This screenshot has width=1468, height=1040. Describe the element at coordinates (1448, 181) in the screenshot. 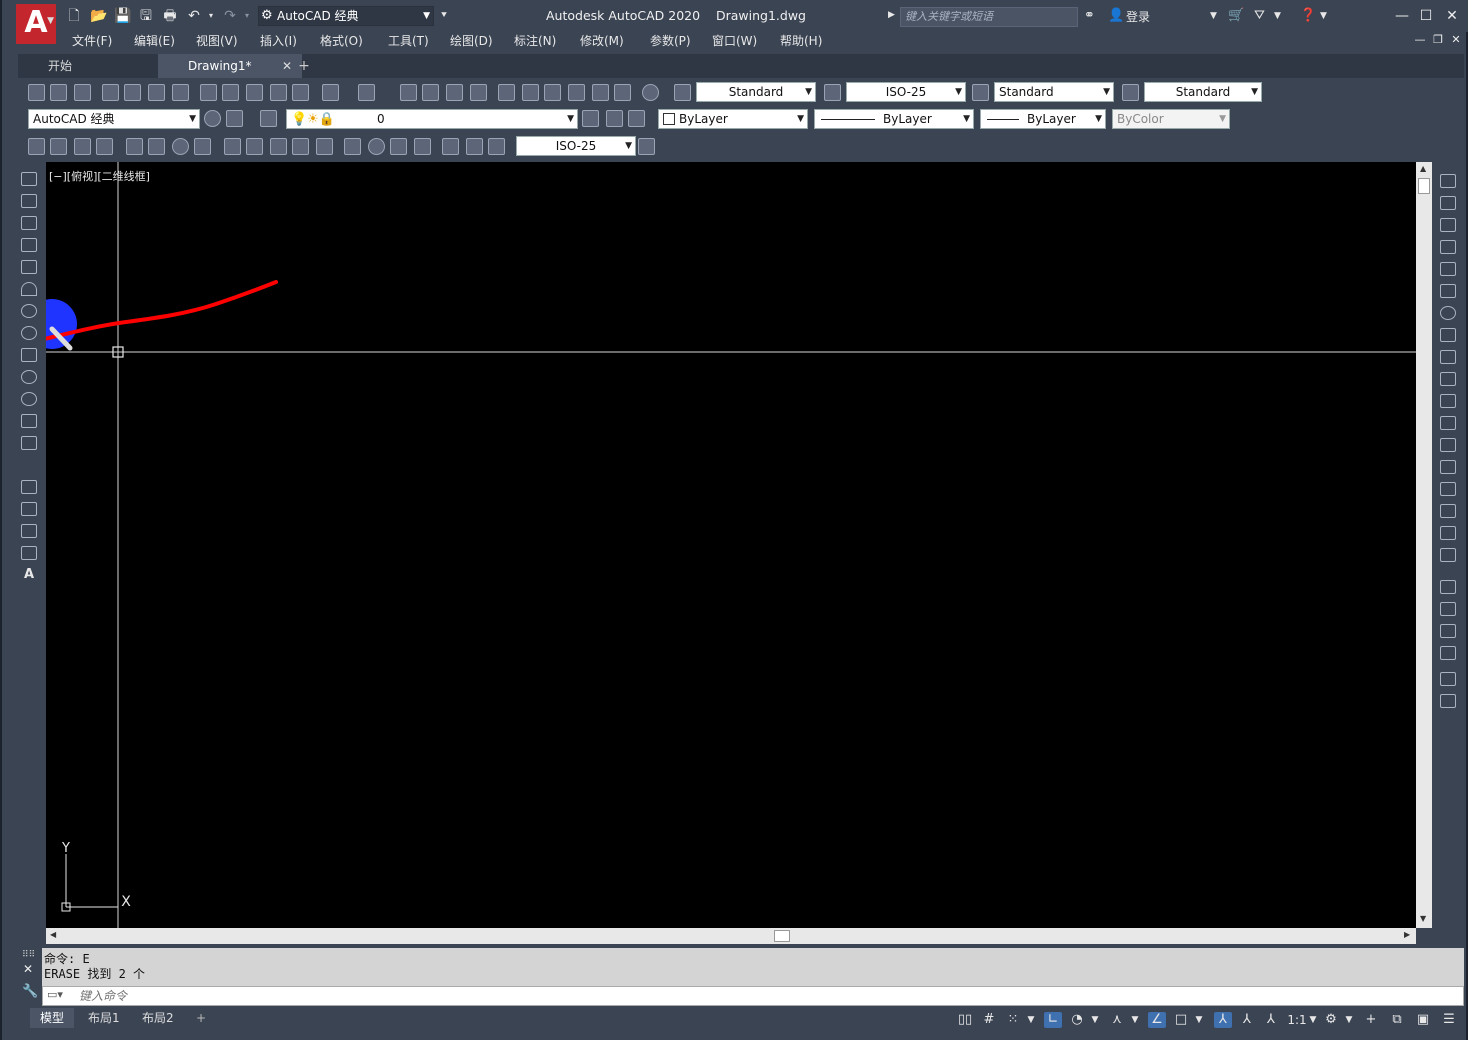

I see `erase-icon` at that location.